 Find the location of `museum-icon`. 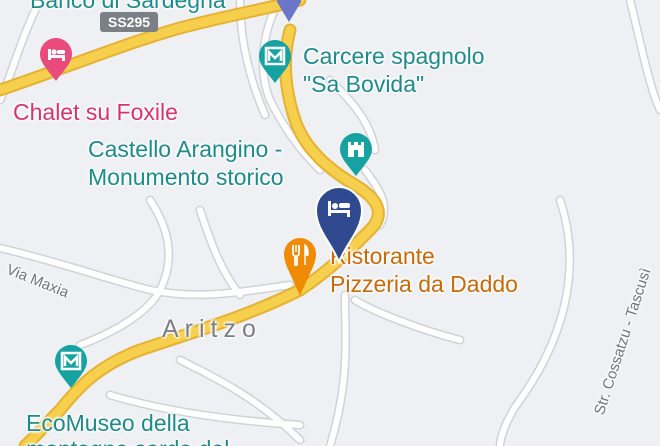

museum-icon is located at coordinates (275, 62).